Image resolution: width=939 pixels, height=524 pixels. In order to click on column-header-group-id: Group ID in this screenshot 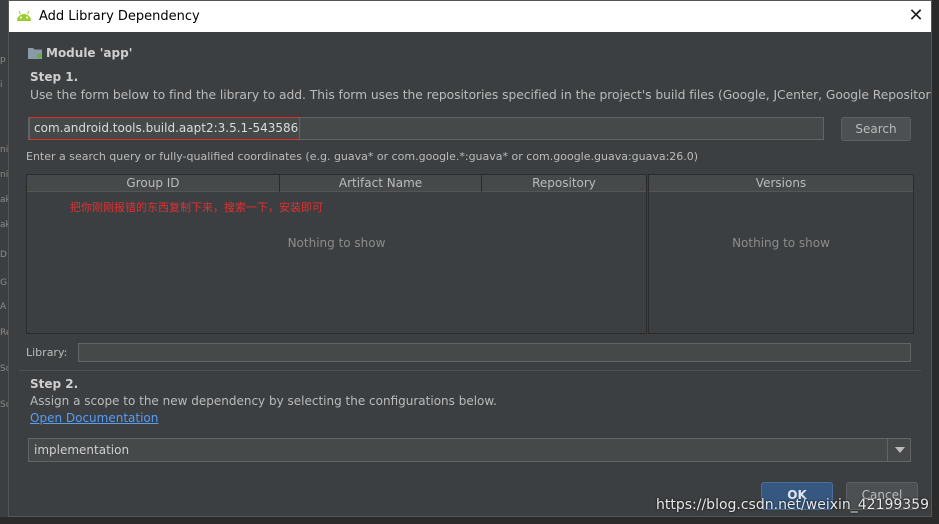, I will do `click(153, 183)`.